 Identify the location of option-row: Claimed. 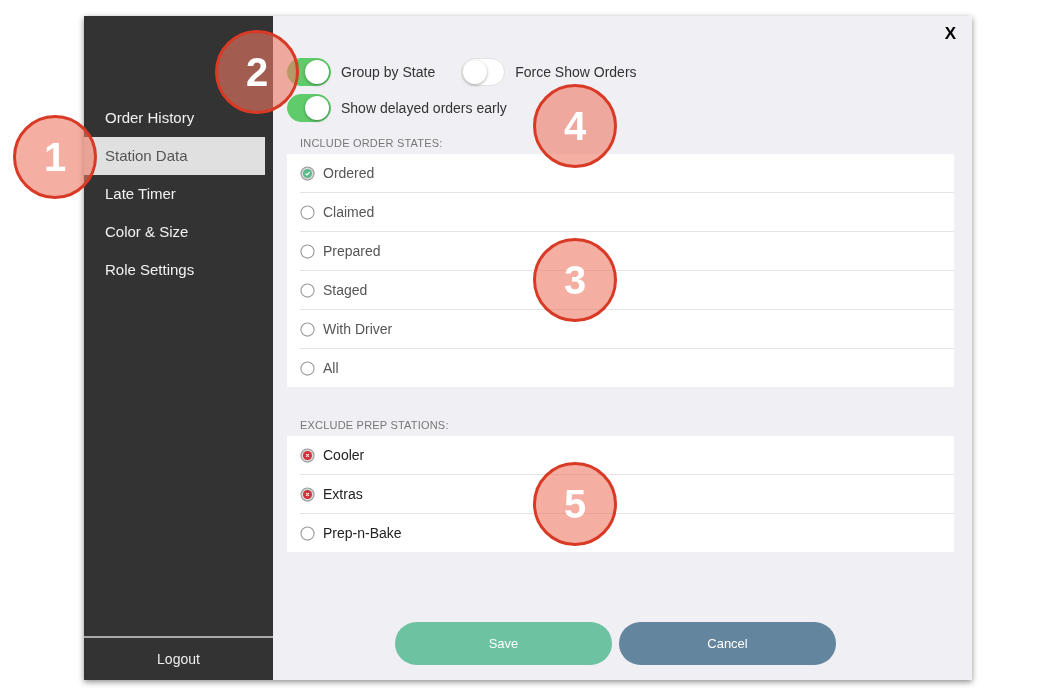
(627, 212).